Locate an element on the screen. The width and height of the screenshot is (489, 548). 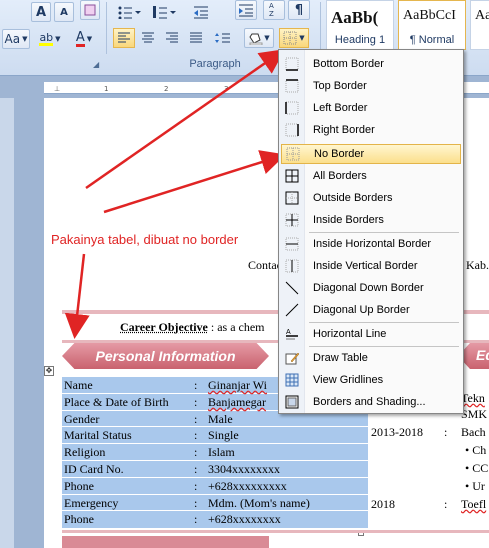
bottom-border-icon is located at coordinates (292, 64).